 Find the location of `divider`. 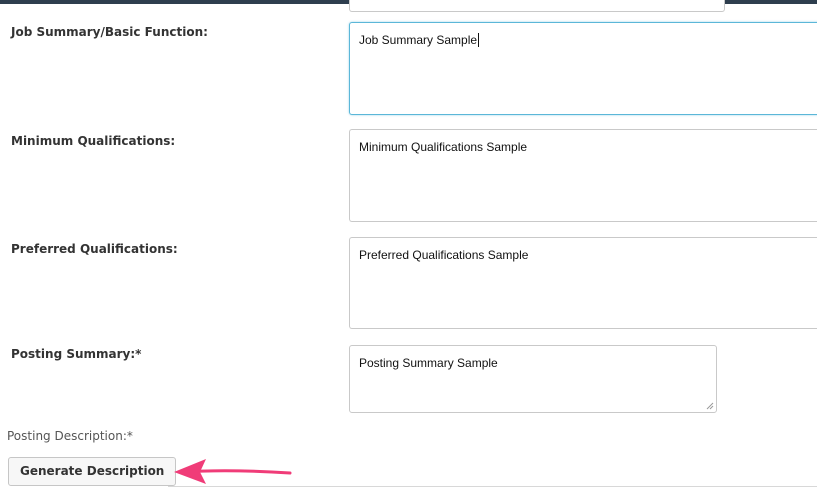

divider is located at coordinates (492, 486).